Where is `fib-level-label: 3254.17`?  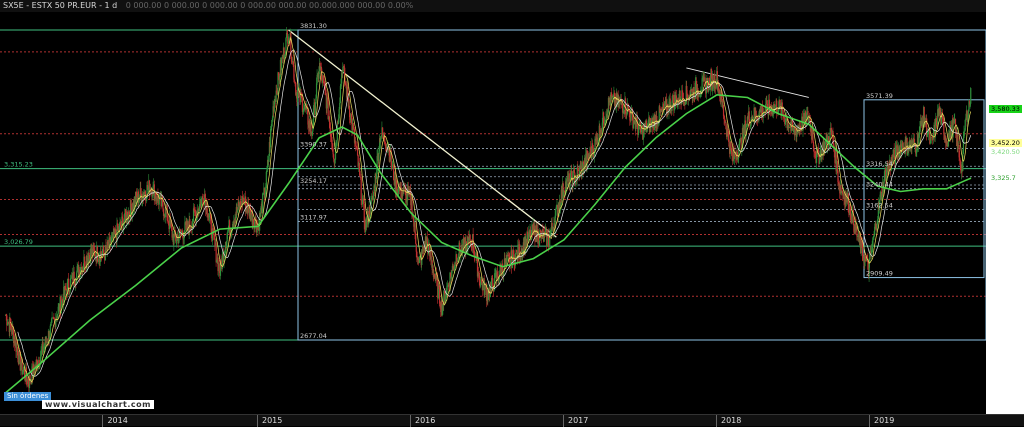
fib-level-label: 3254.17 is located at coordinates (313, 181).